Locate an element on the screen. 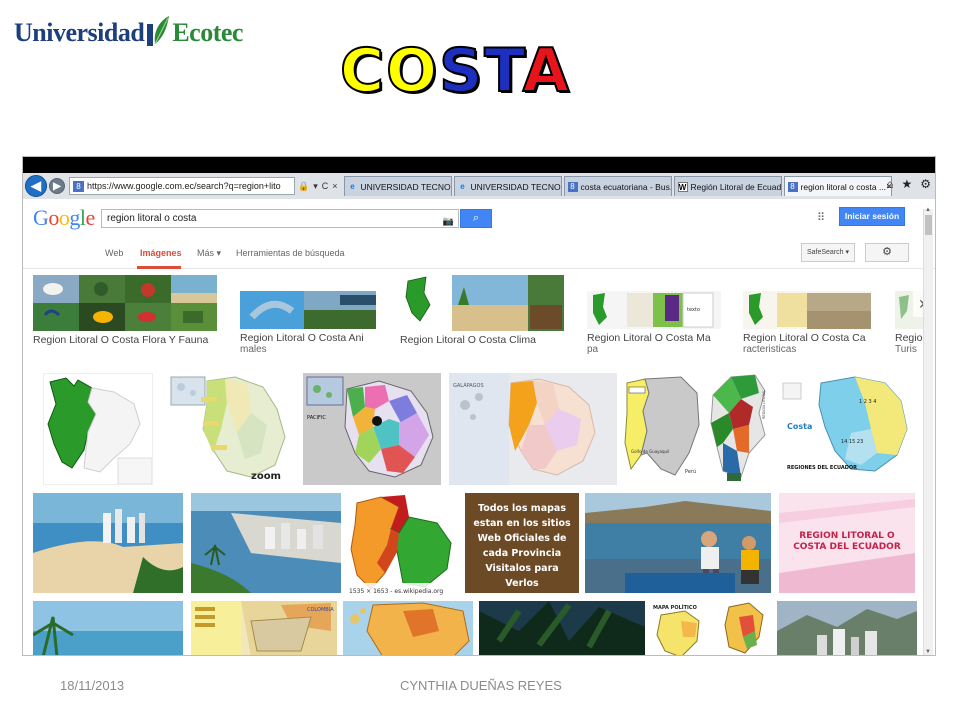 The width and height of the screenshot is (960, 720). window-tools: ⌂ ★ ⚙ is located at coordinates (908, 184).